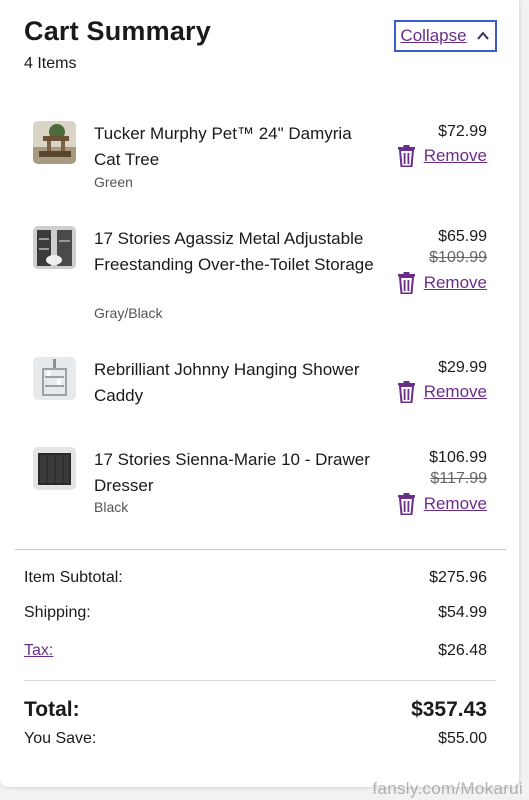 The width and height of the screenshot is (529, 800). What do you see at coordinates (482, 35) in the screenshot?
I see `chevron-up-icon` at bounding box center [482, 35].